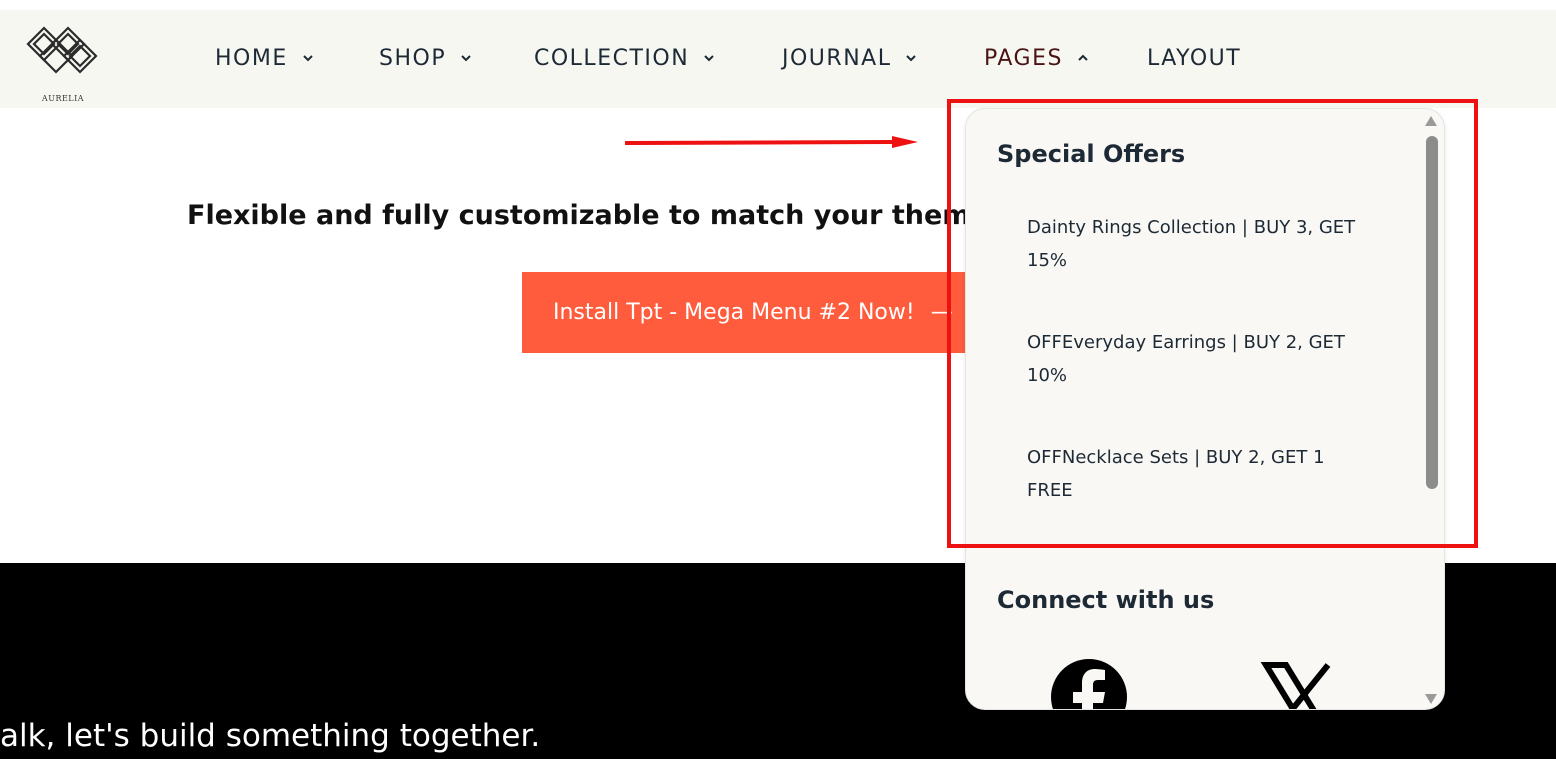  Describe the element at coordinates (270, 736) in the screenshot. I see `footer-cta-text: alk, let's build something together.` at that location.